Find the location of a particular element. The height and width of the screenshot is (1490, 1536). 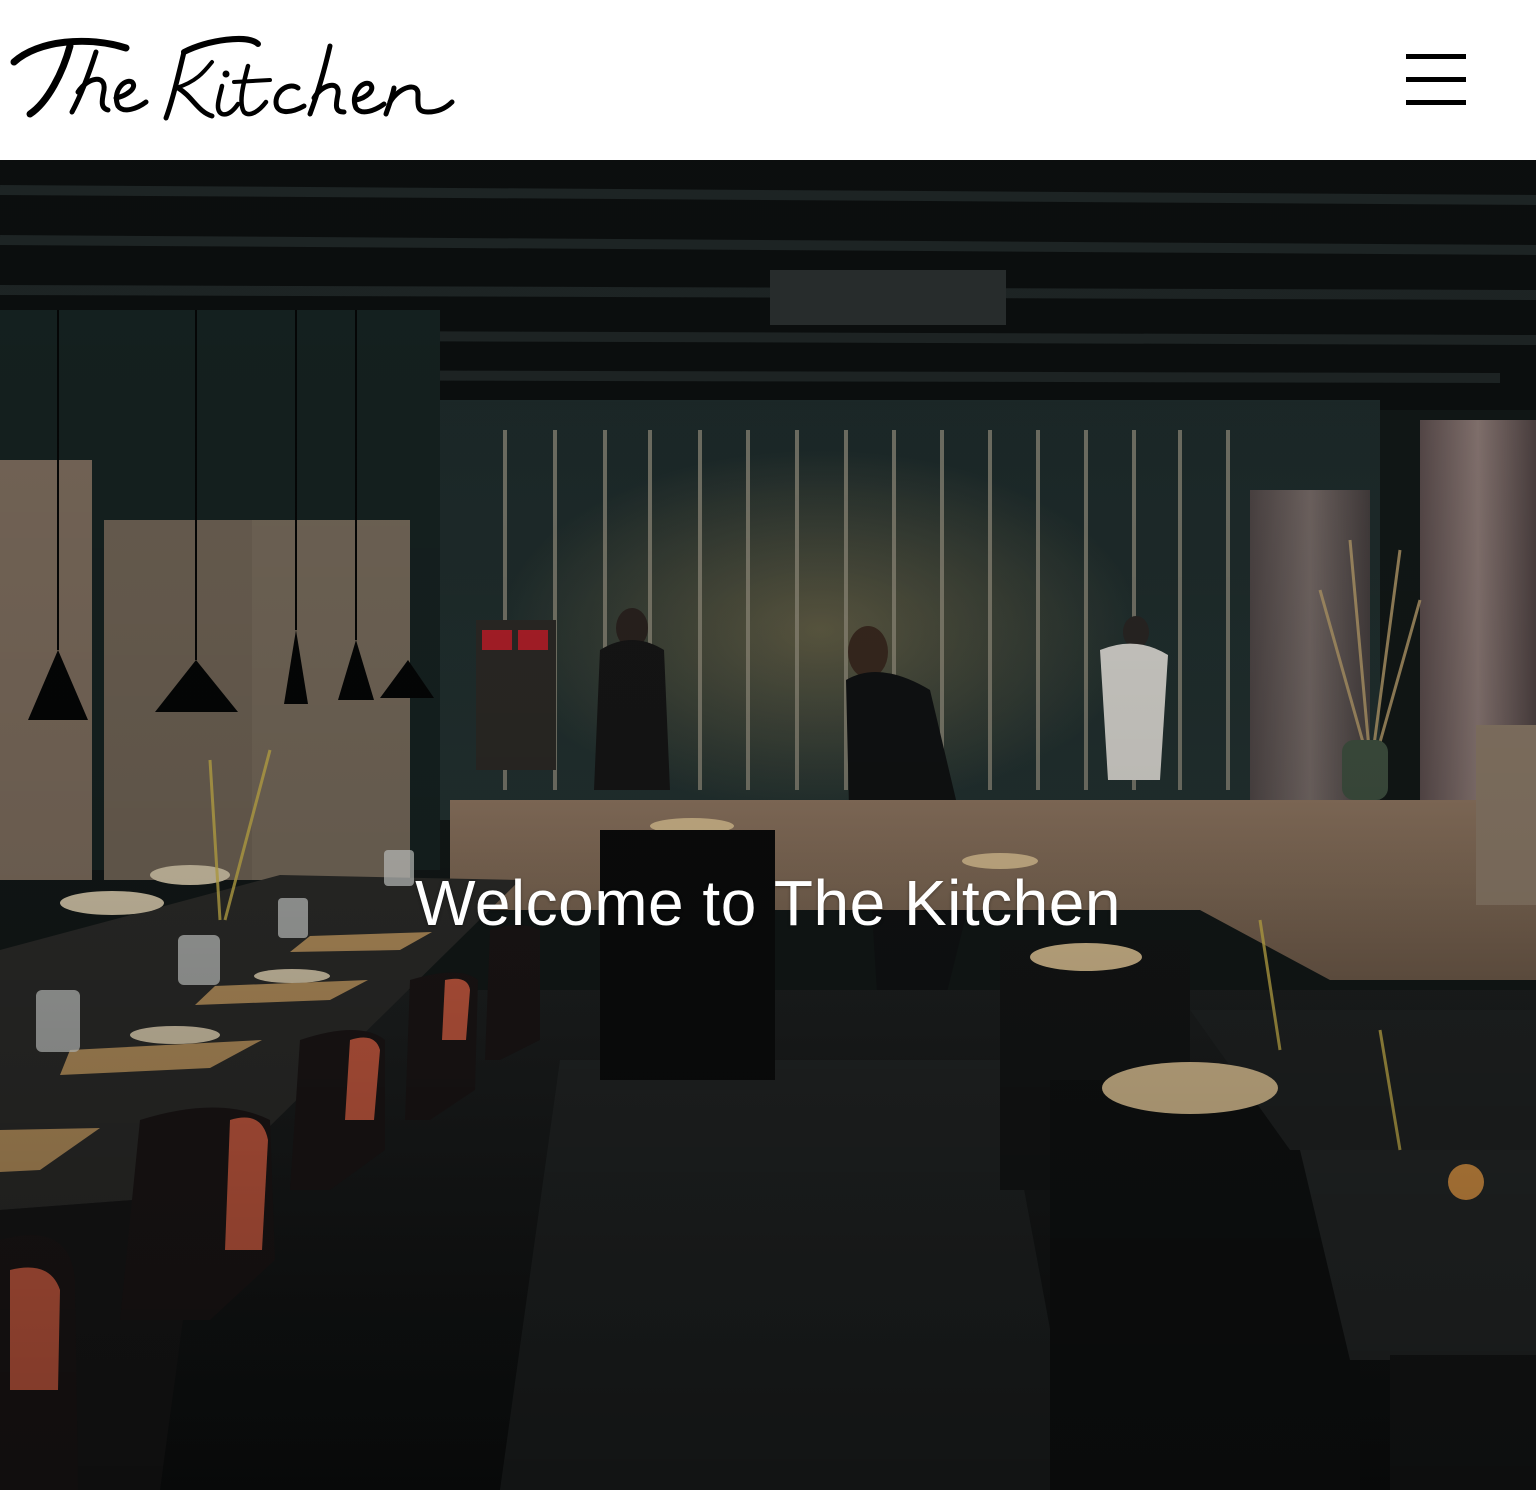

hamburger-menu-icon is located at coordinates (1436, 80).